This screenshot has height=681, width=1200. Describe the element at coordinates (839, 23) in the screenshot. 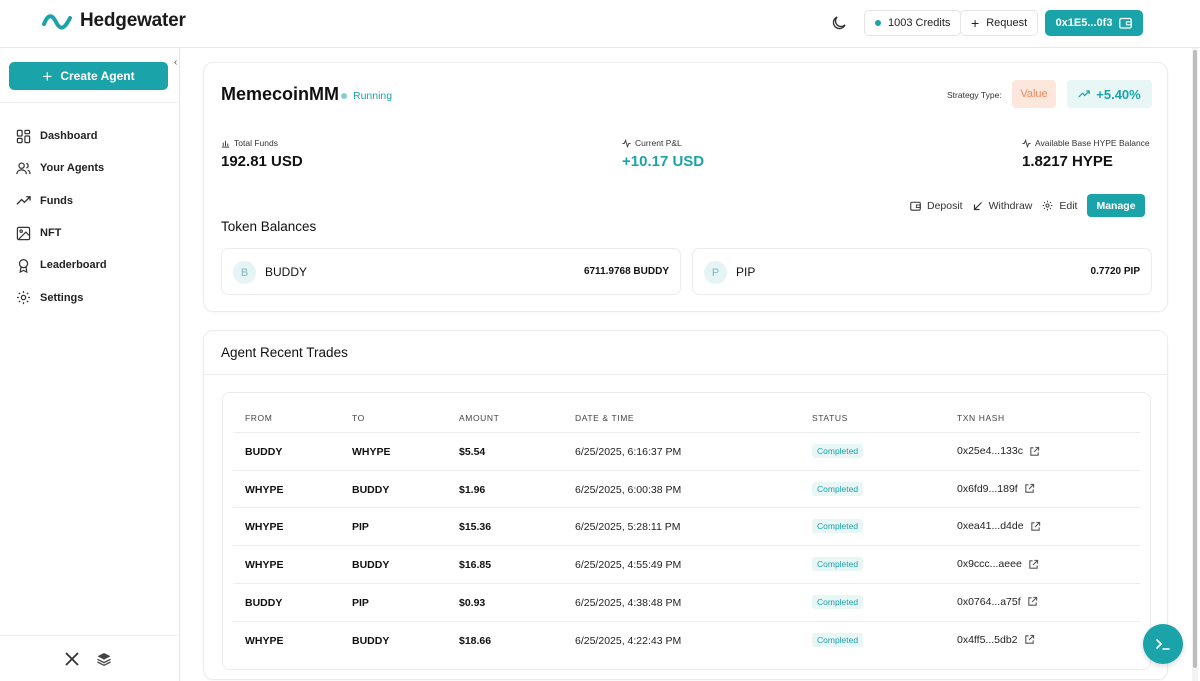

I see `moon-icon` at that location.